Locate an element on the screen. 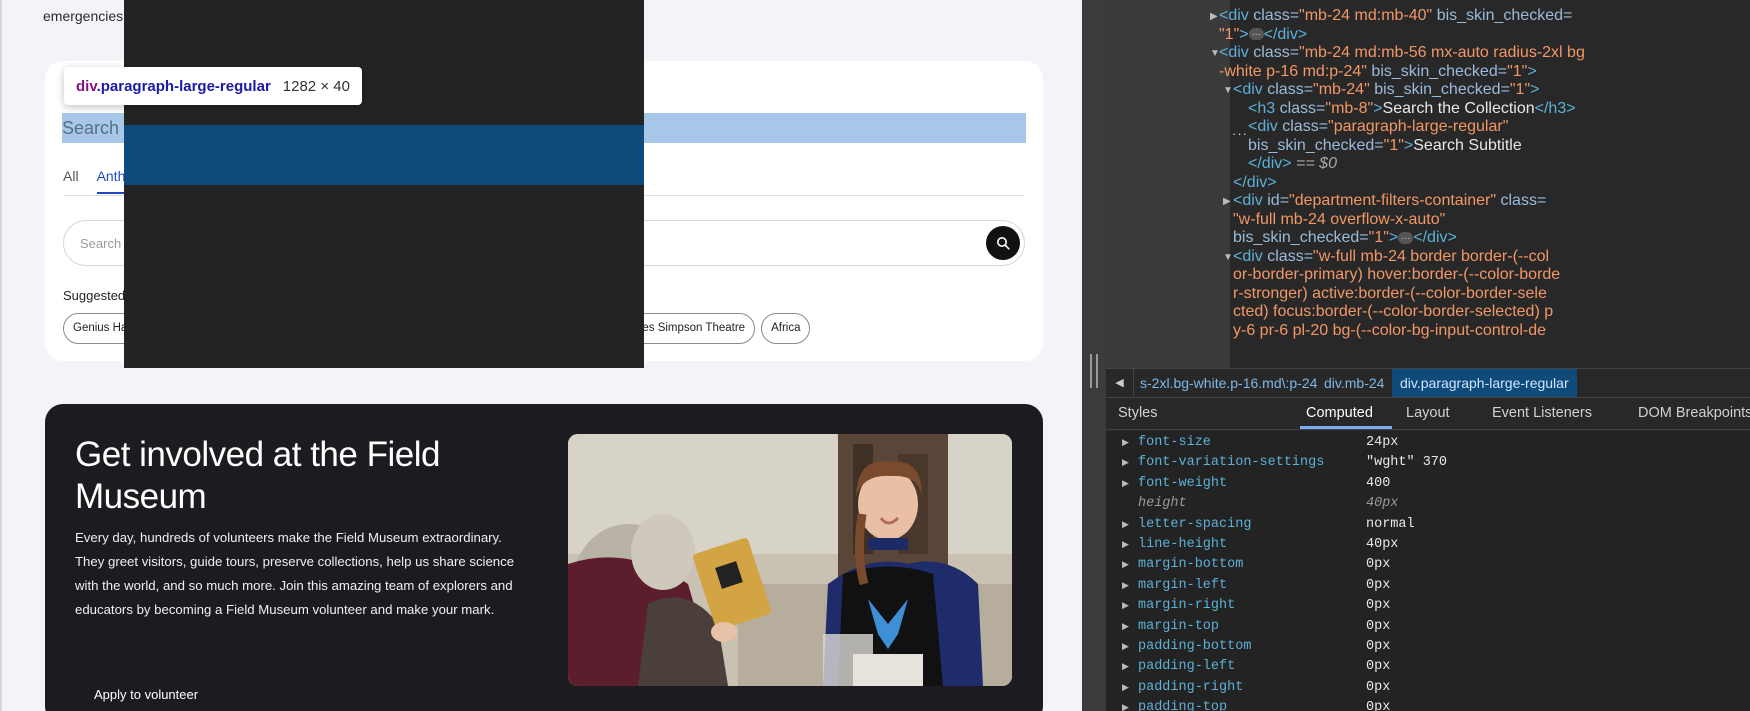 This screenshot has height=711, width=1750. property-name: padding-left is located at coordinates (1187, 667).